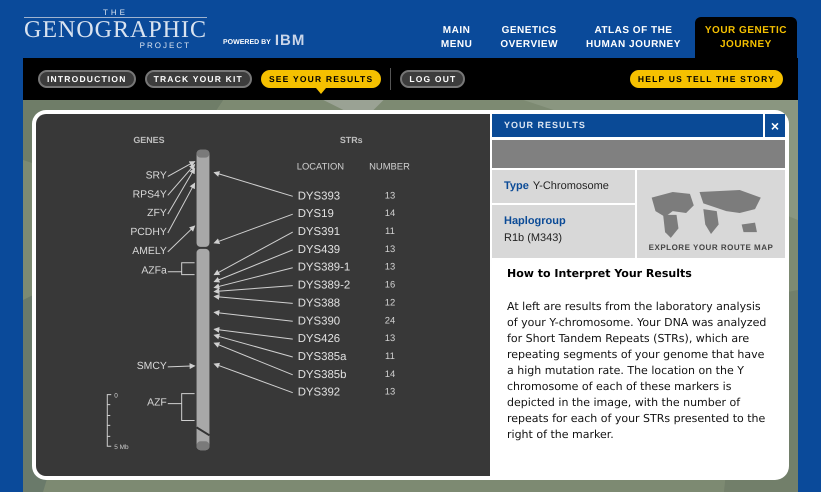  Describe the element at coordinates (316, 214) in the screenshot. I see `str-location: DYS19` at that location.